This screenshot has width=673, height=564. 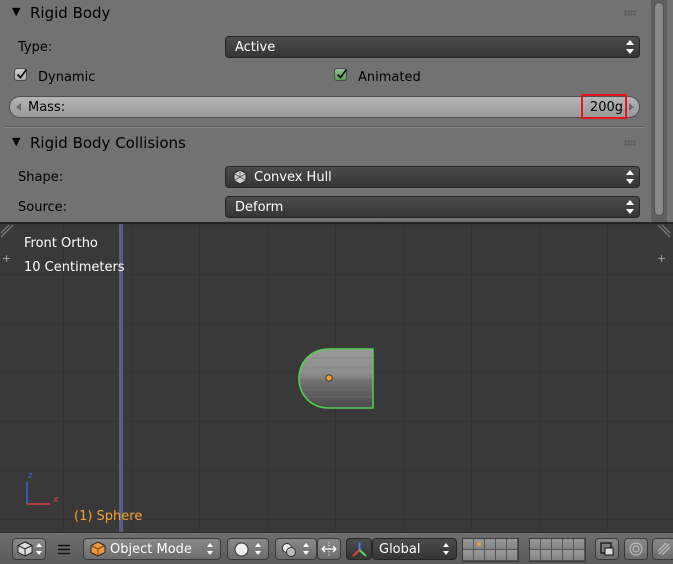 What do you see at coordinates (289, 550) in the screenshot?
I see `pivot-median-icon` at bounding box center [289, 550].